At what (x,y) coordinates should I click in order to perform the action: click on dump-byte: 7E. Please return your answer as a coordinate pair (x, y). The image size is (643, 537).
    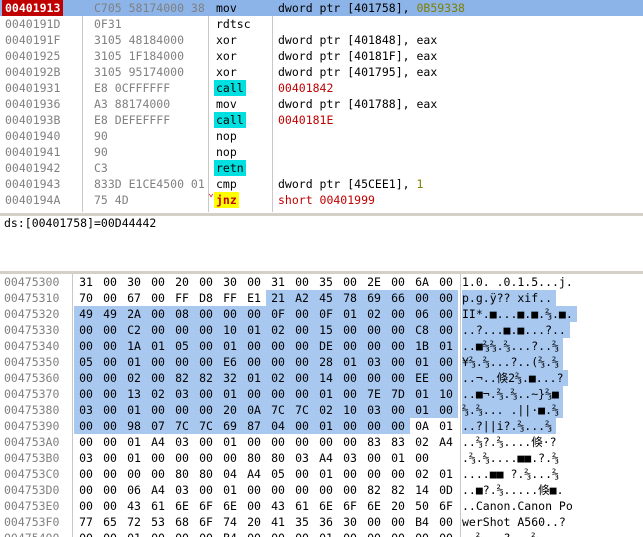
    Looking at the image, I should click on (374, 394).